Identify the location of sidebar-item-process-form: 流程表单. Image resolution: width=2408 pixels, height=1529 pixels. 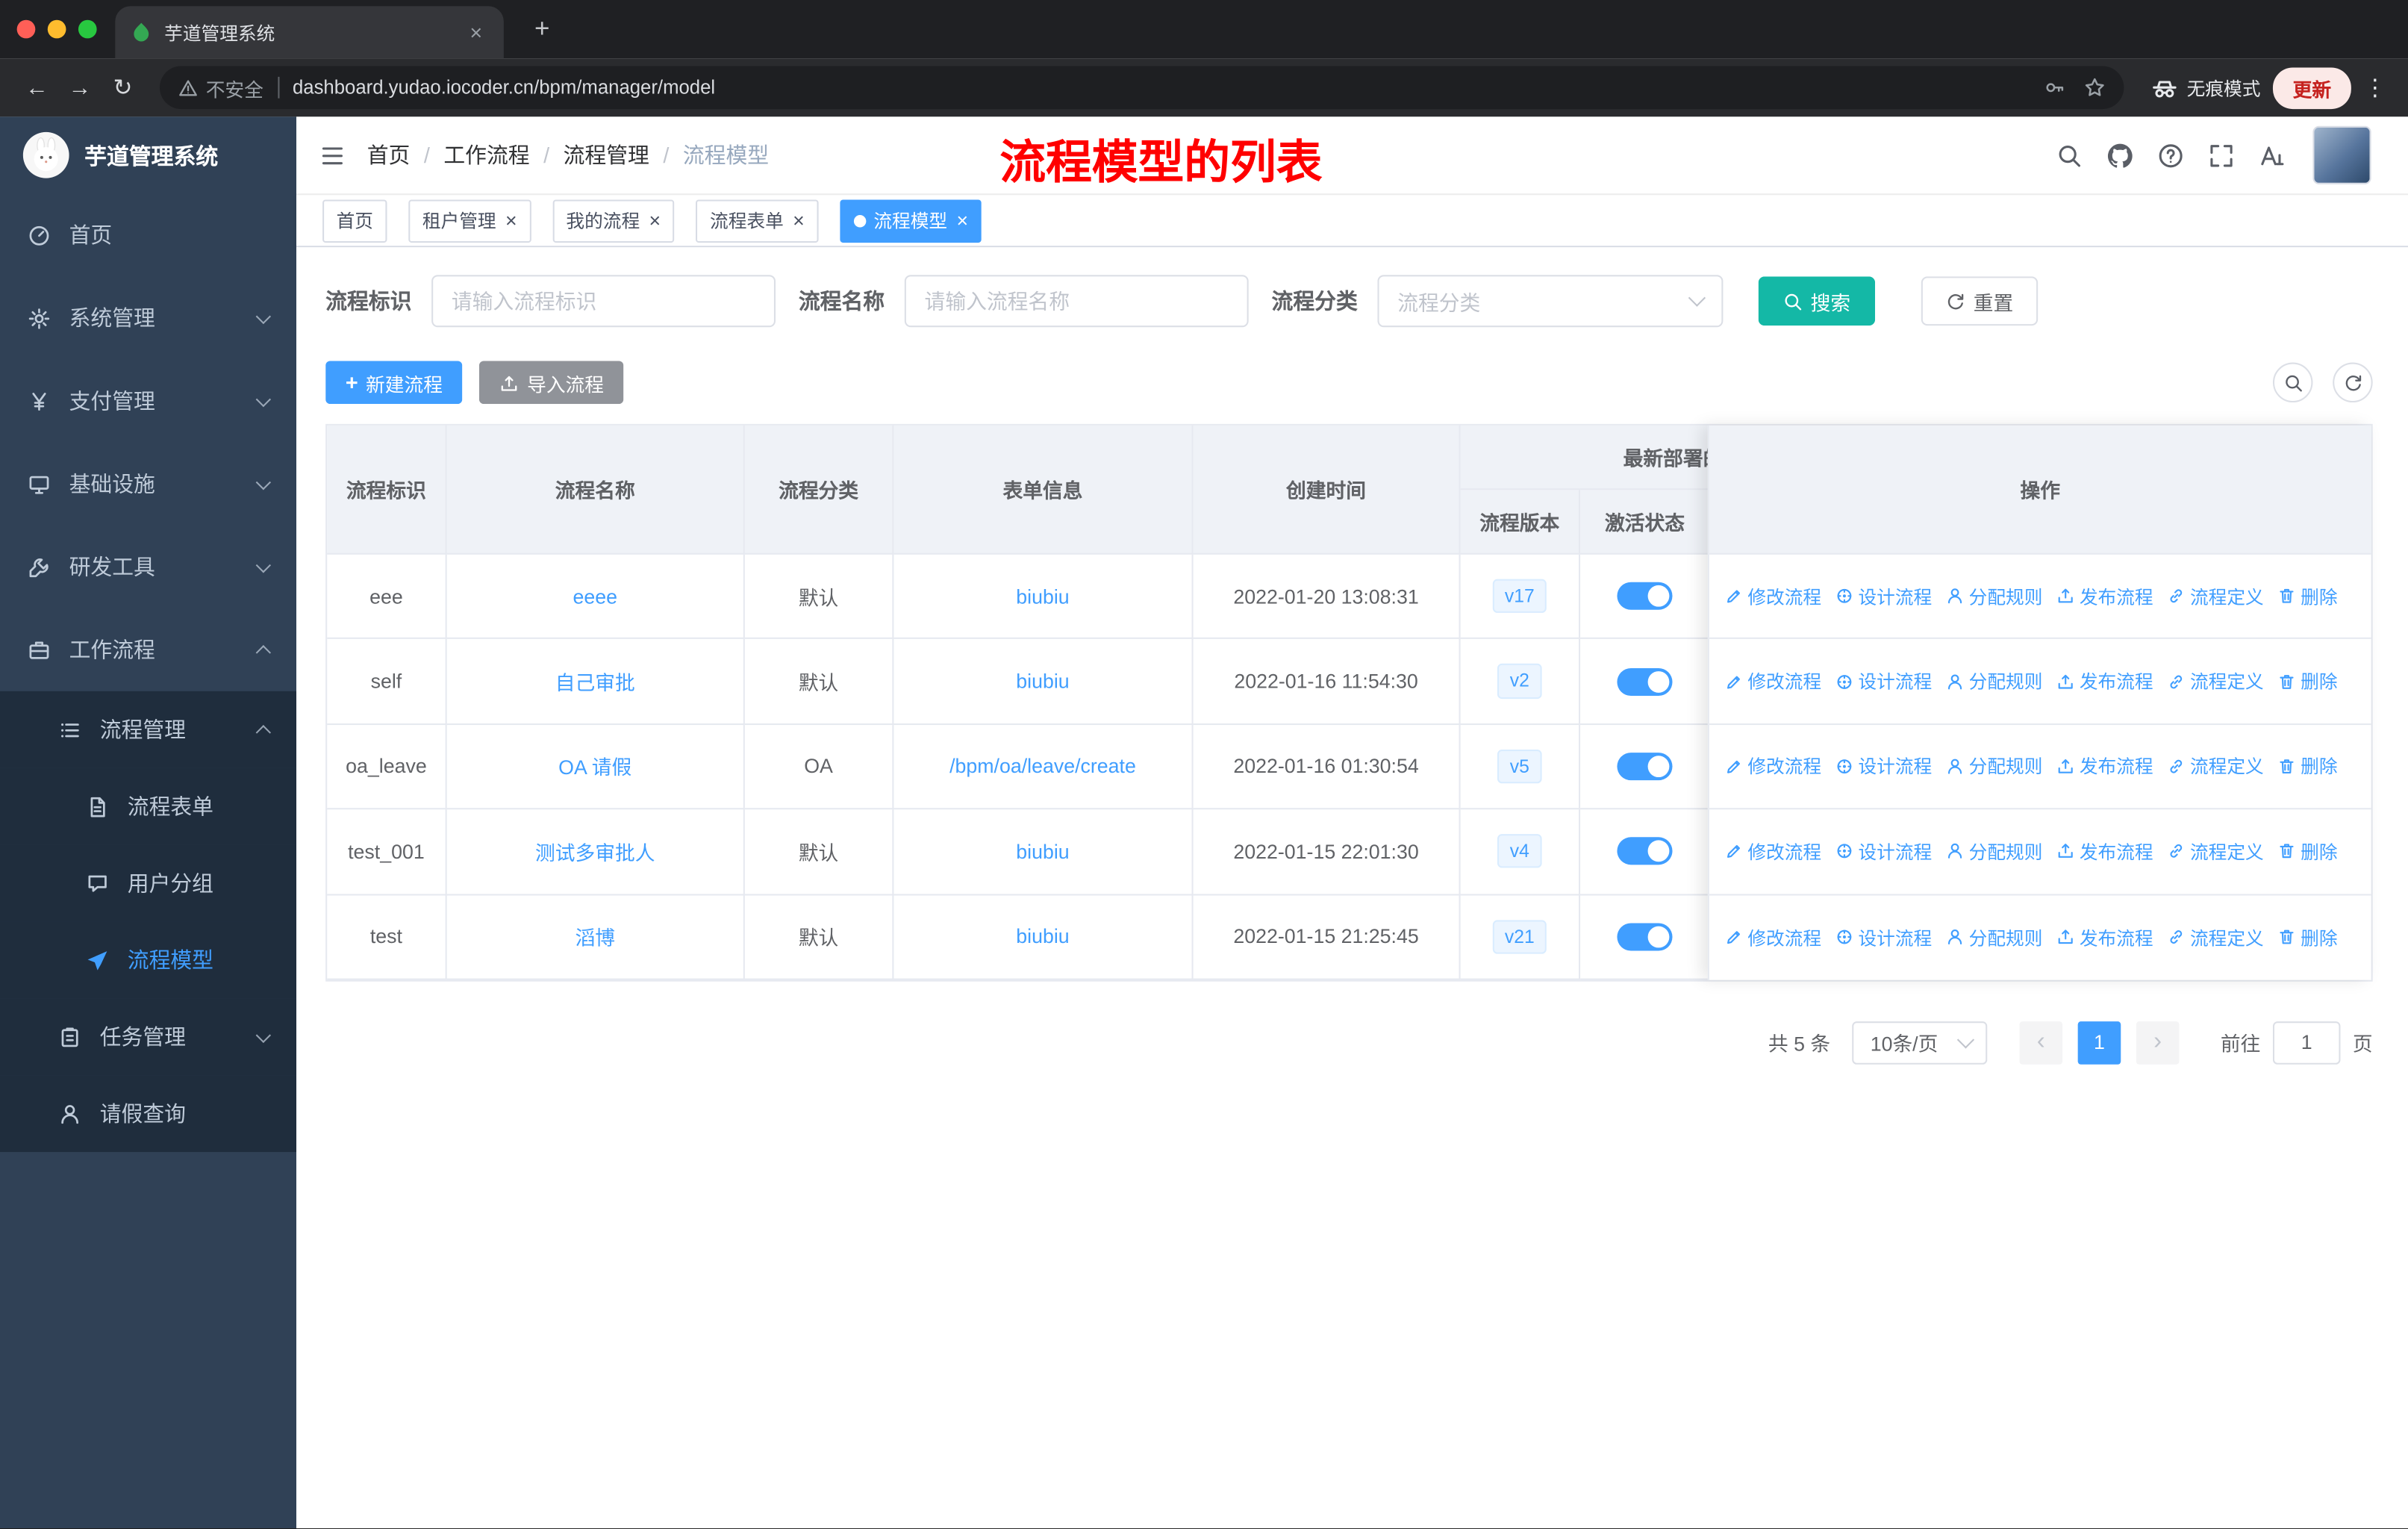
(148, 806).